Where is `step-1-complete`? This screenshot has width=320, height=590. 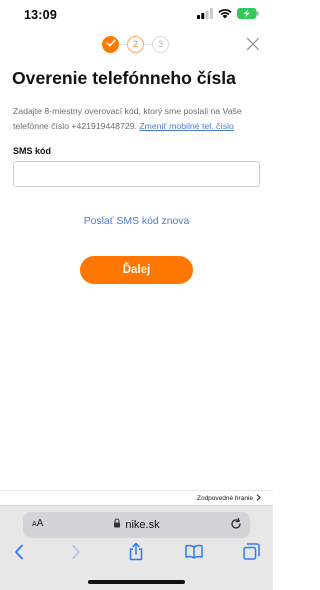 step-1-complete is located at coordinates (110, 44).